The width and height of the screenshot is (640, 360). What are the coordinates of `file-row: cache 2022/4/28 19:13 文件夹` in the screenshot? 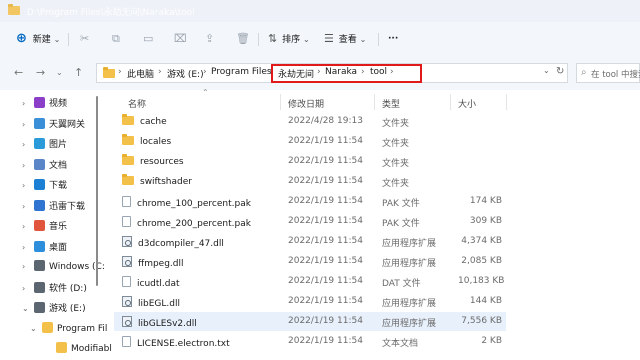 It's located at (310, 121).